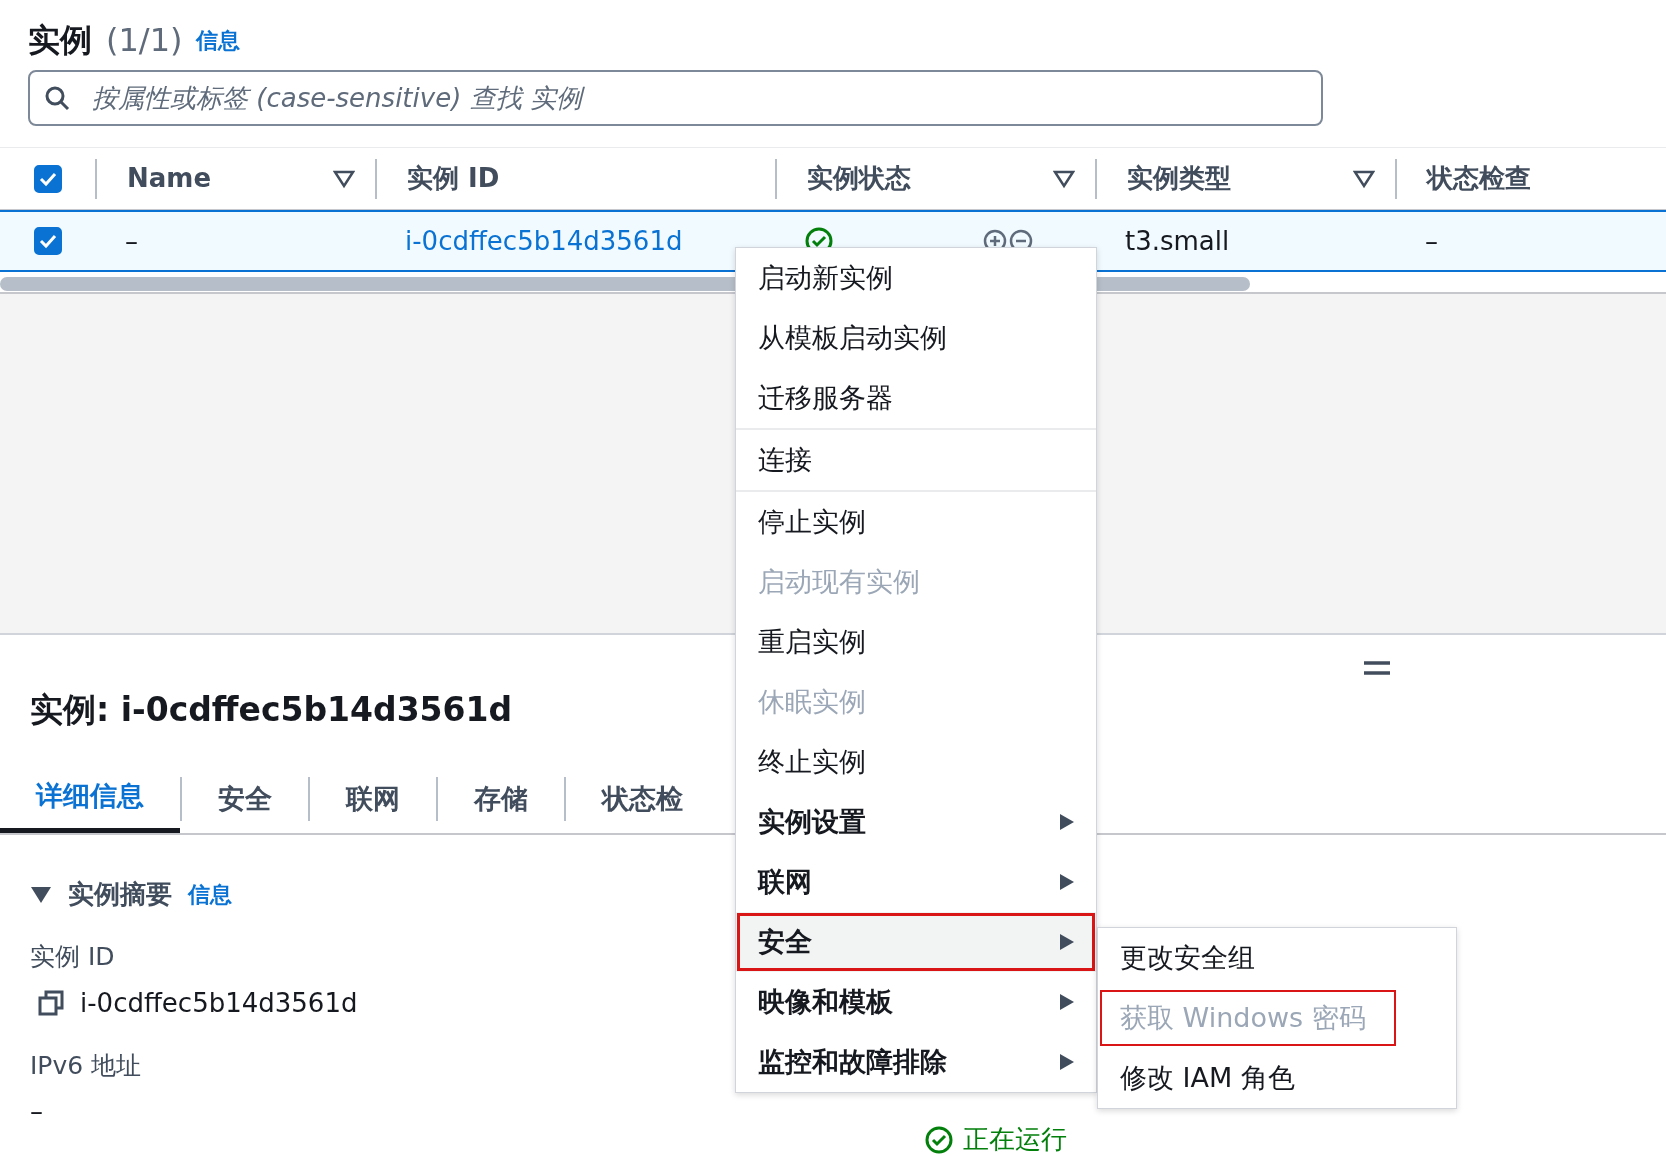  Describe the element at coordinates (47, 178) in the screenshot. I see `select-all-checkbox` at that location.